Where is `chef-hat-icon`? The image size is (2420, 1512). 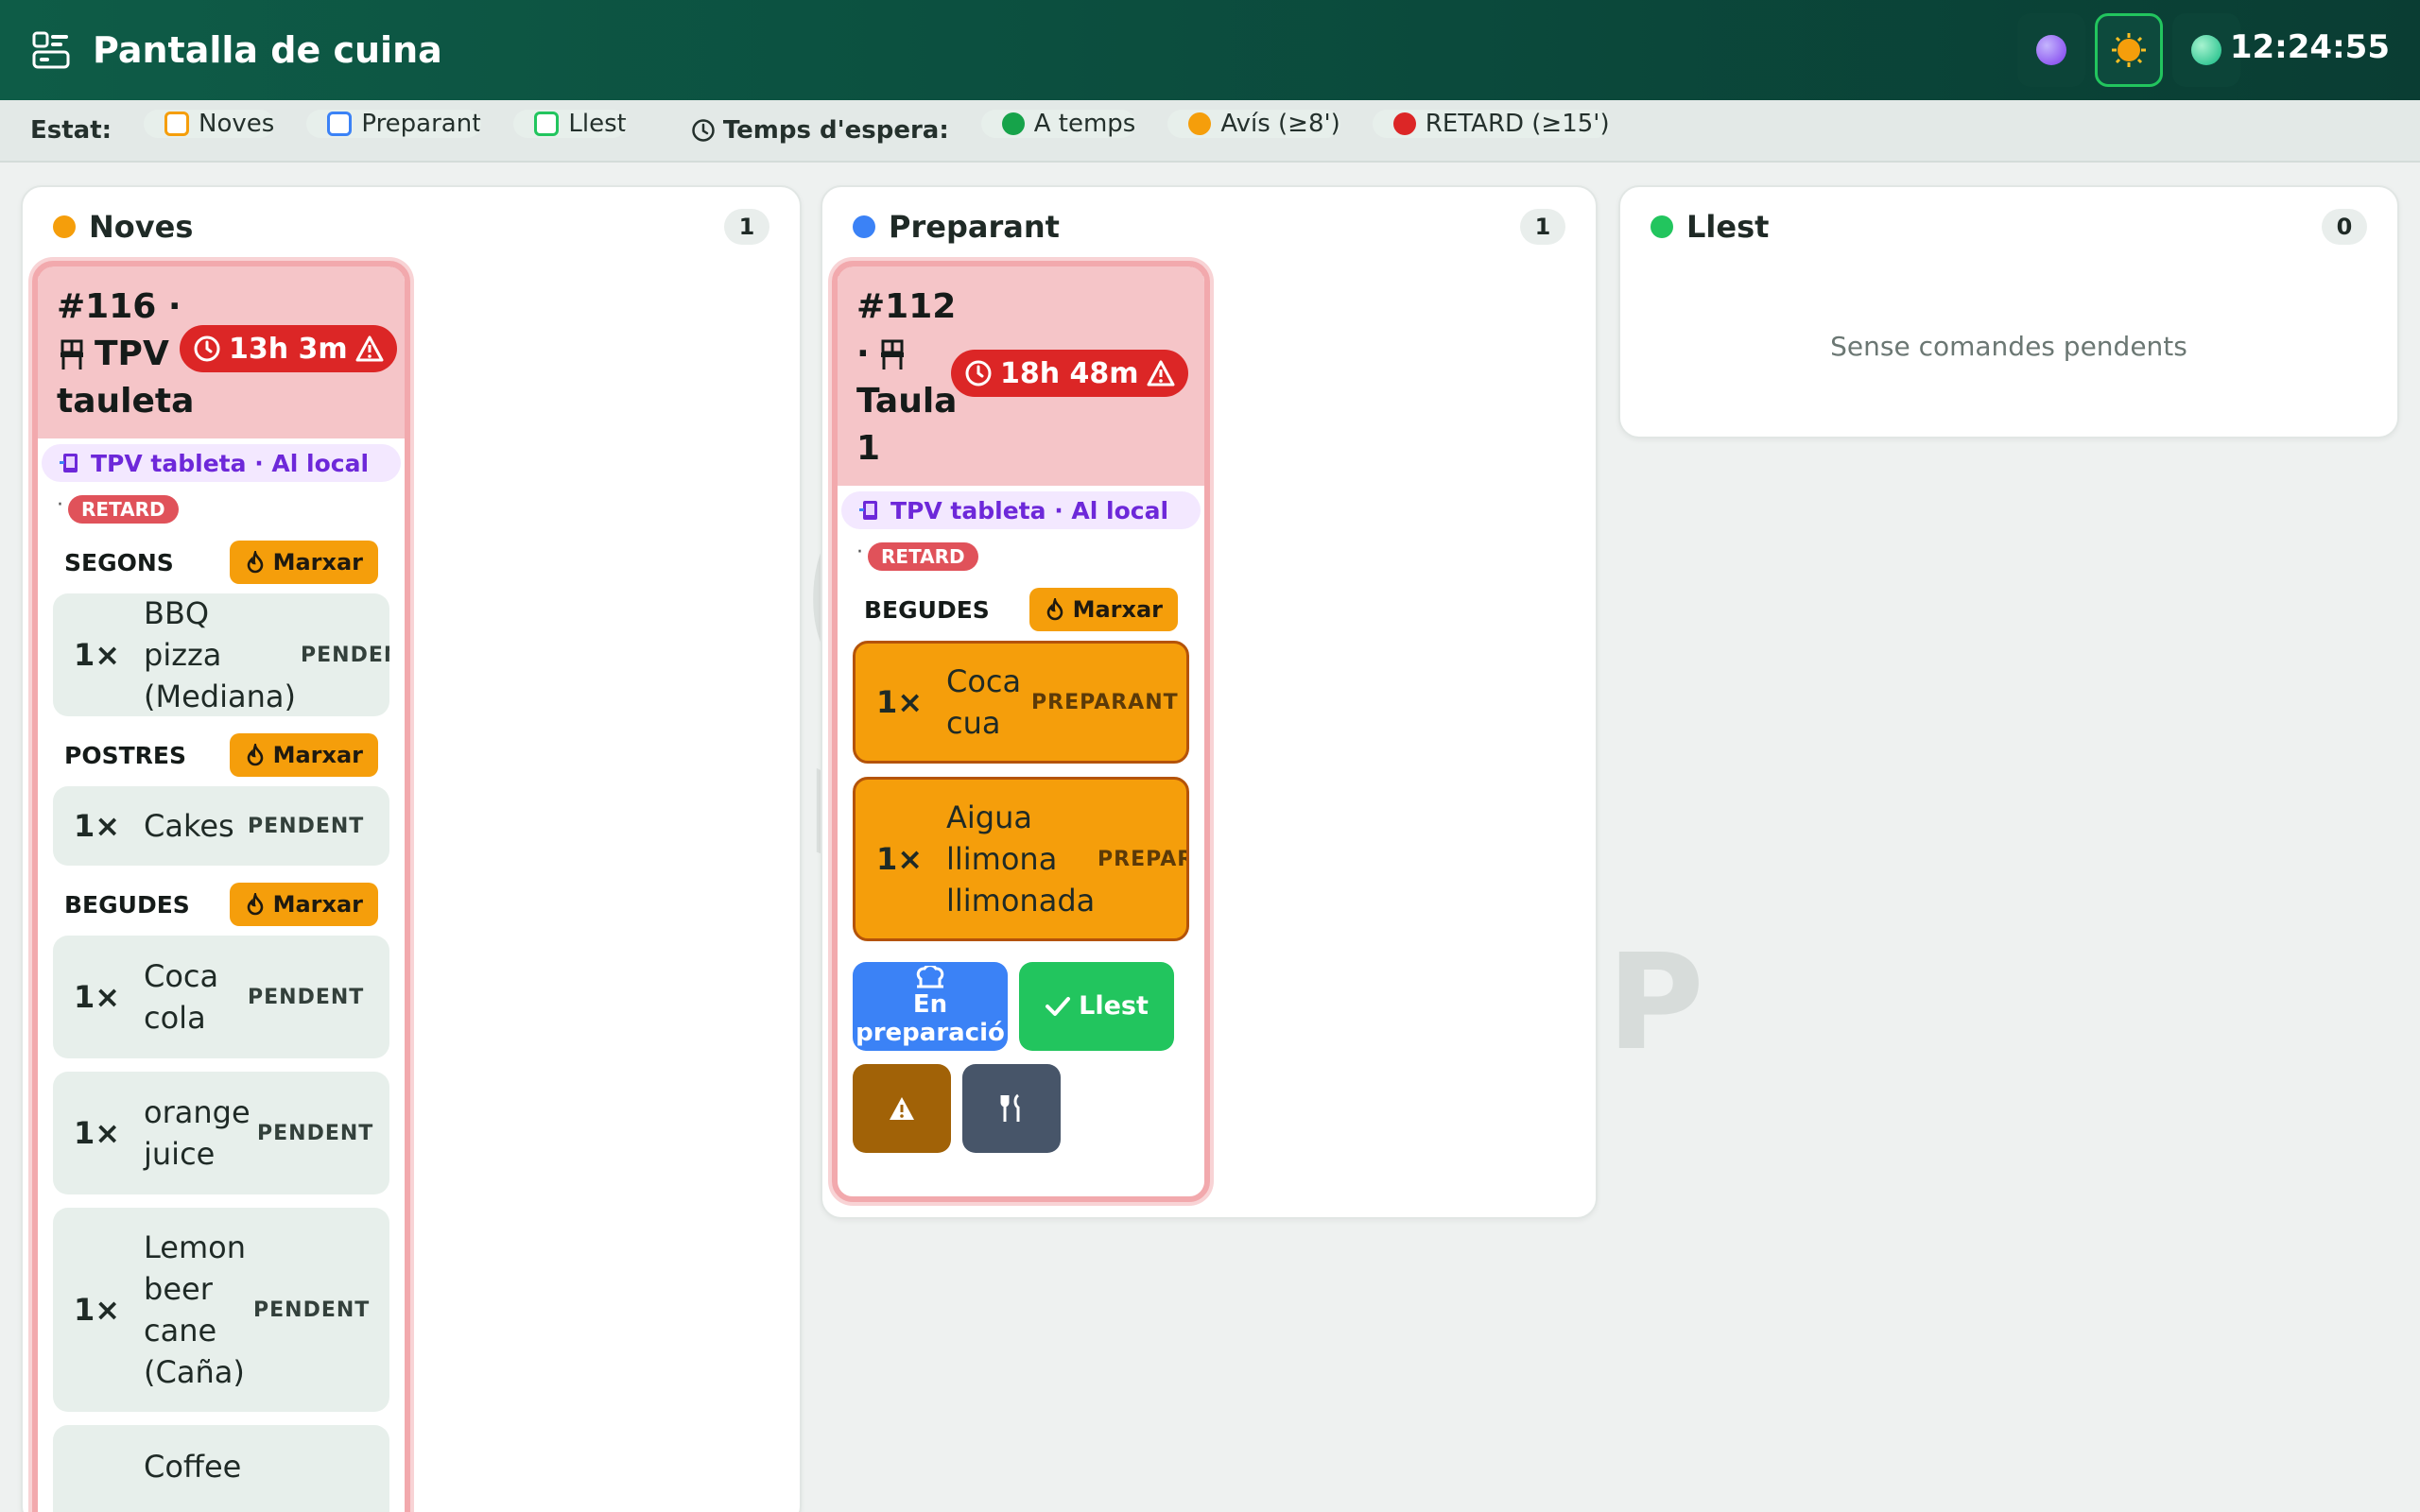
chef-hat-icon is located at coordinates (930, 977).